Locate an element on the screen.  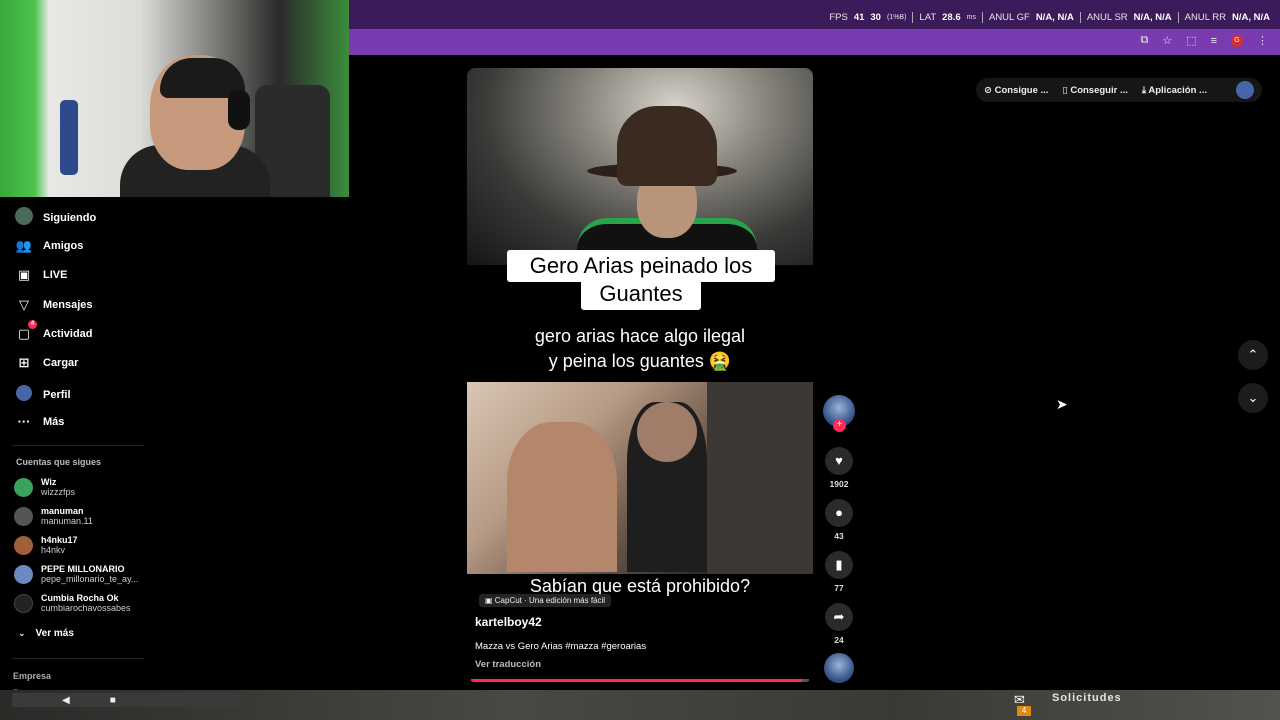
user-avatar is located at coordinates (1245, 90).